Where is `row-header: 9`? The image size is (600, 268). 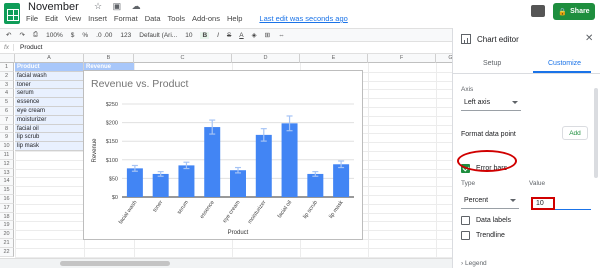
row-header: 9 is located at coordinates (7, 138).